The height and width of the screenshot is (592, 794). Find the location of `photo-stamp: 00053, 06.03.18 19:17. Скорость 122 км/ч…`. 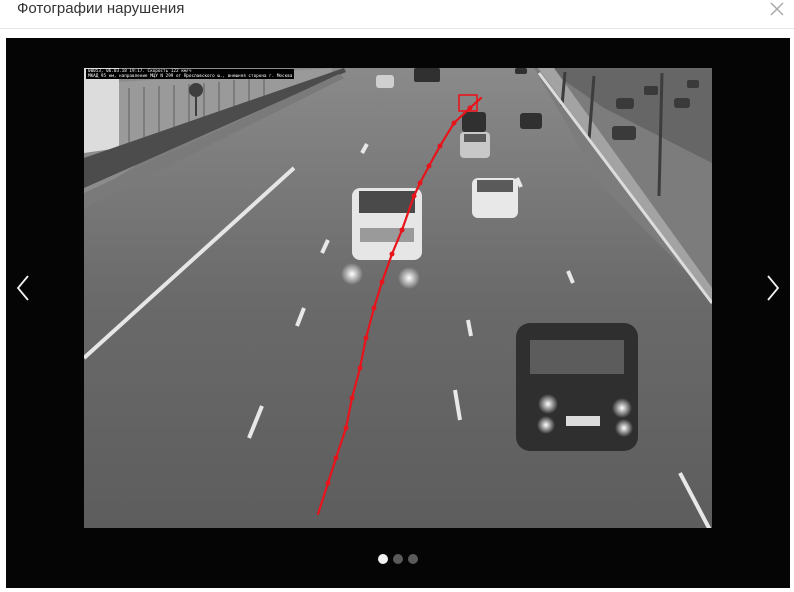

photo-stamp: 00053, 06.03.18 19:17. Скорость 122 км/ч… is located at coordinates (190, 74).